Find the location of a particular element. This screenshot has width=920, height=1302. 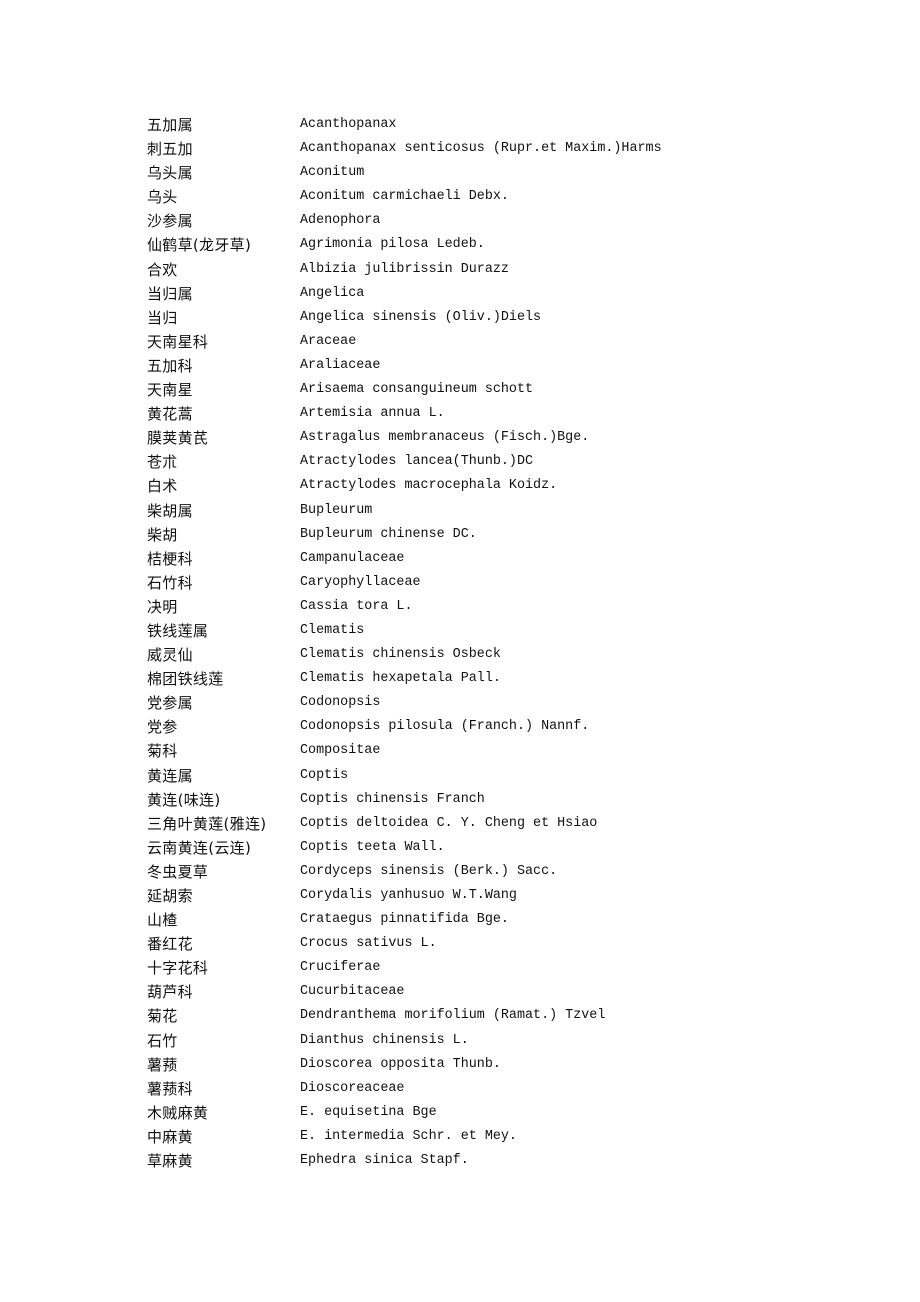

chinese-name: 柴胡 is located at coordinates (162, 534).